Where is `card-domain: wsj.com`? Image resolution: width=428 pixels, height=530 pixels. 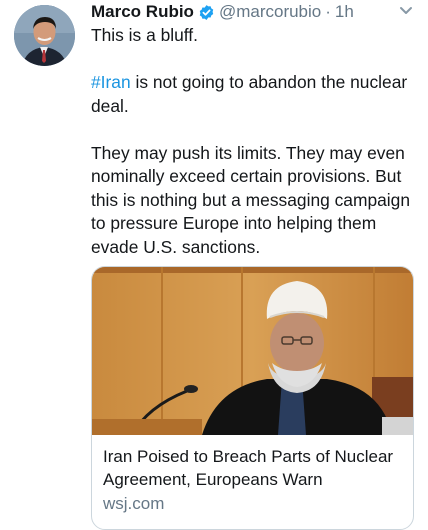
card-domain: wsj.com is located at coordinates (134, 503).